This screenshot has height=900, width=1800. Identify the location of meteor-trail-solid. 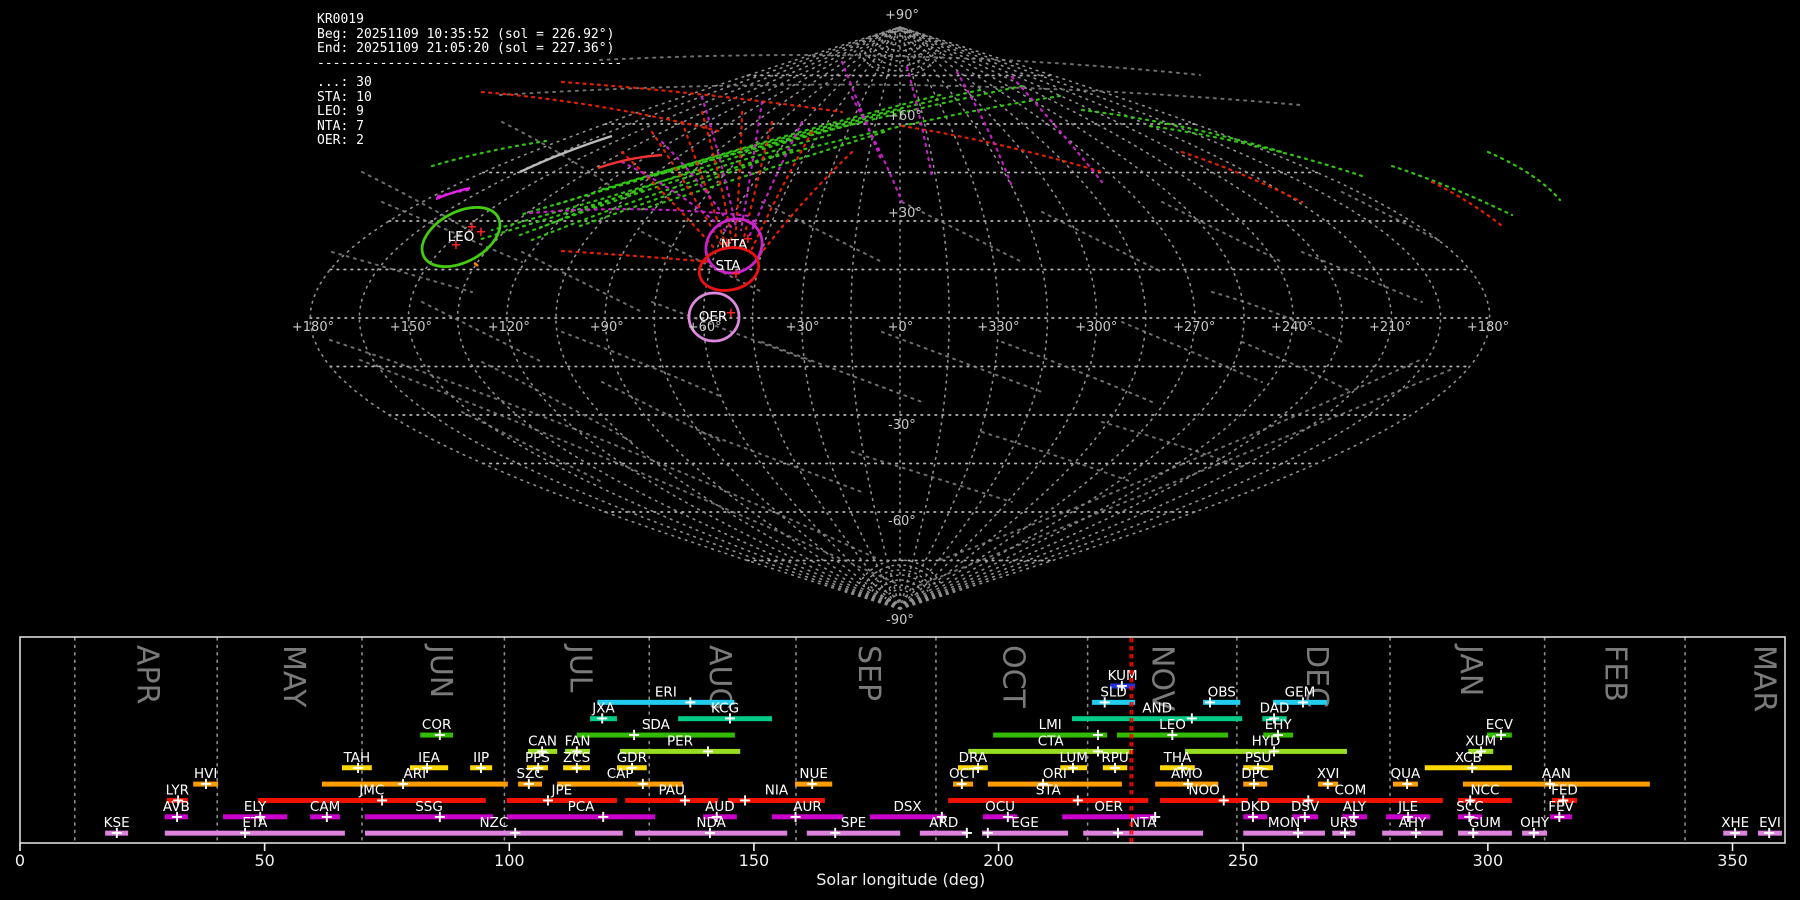
(453, 193).